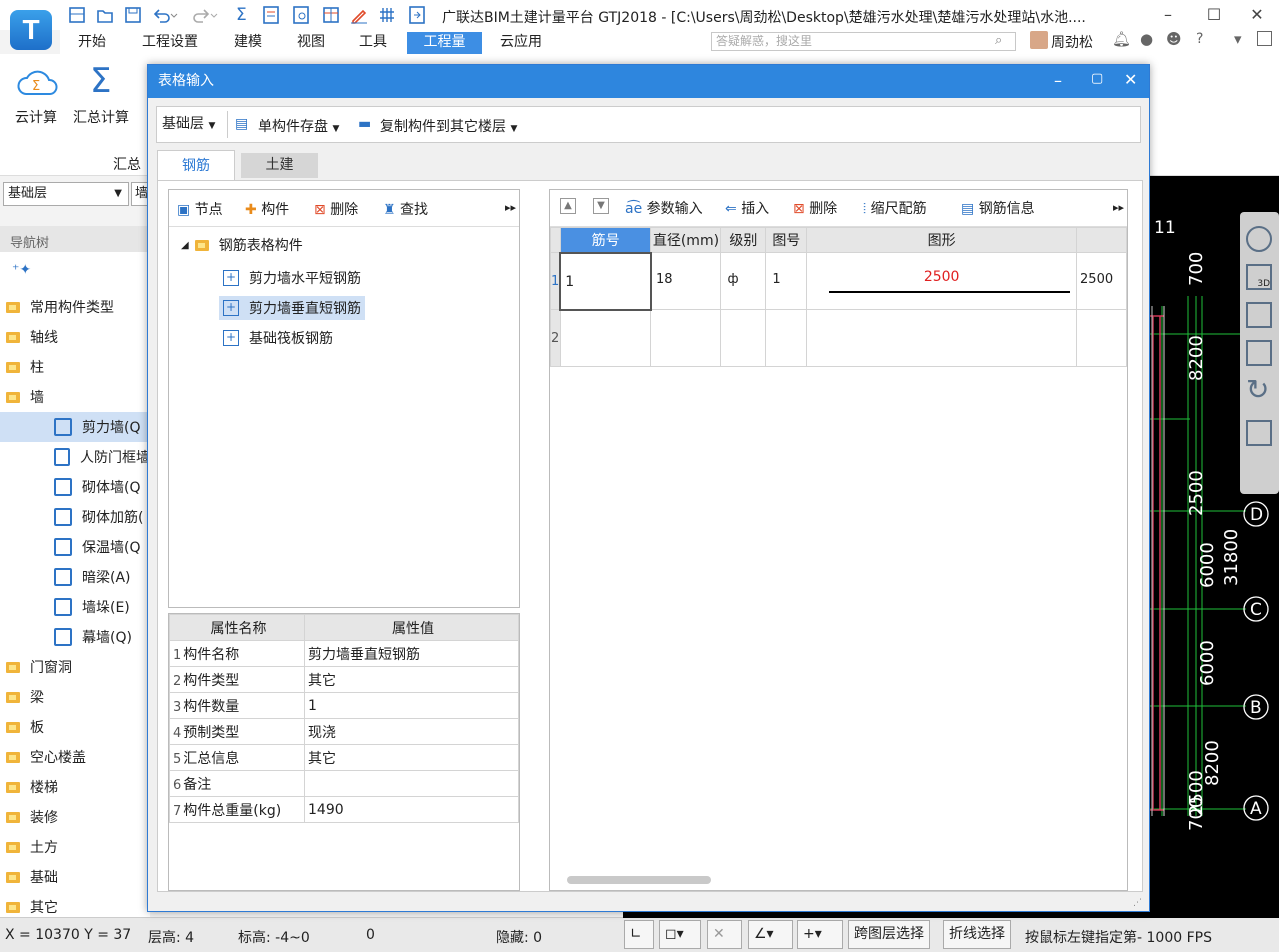  What do you see at coordinates (344, 653) in the screenshot?
I see `property-row: 1 构件名称 剪力墙垂直短钢筋` at bounding box center [344, 653].